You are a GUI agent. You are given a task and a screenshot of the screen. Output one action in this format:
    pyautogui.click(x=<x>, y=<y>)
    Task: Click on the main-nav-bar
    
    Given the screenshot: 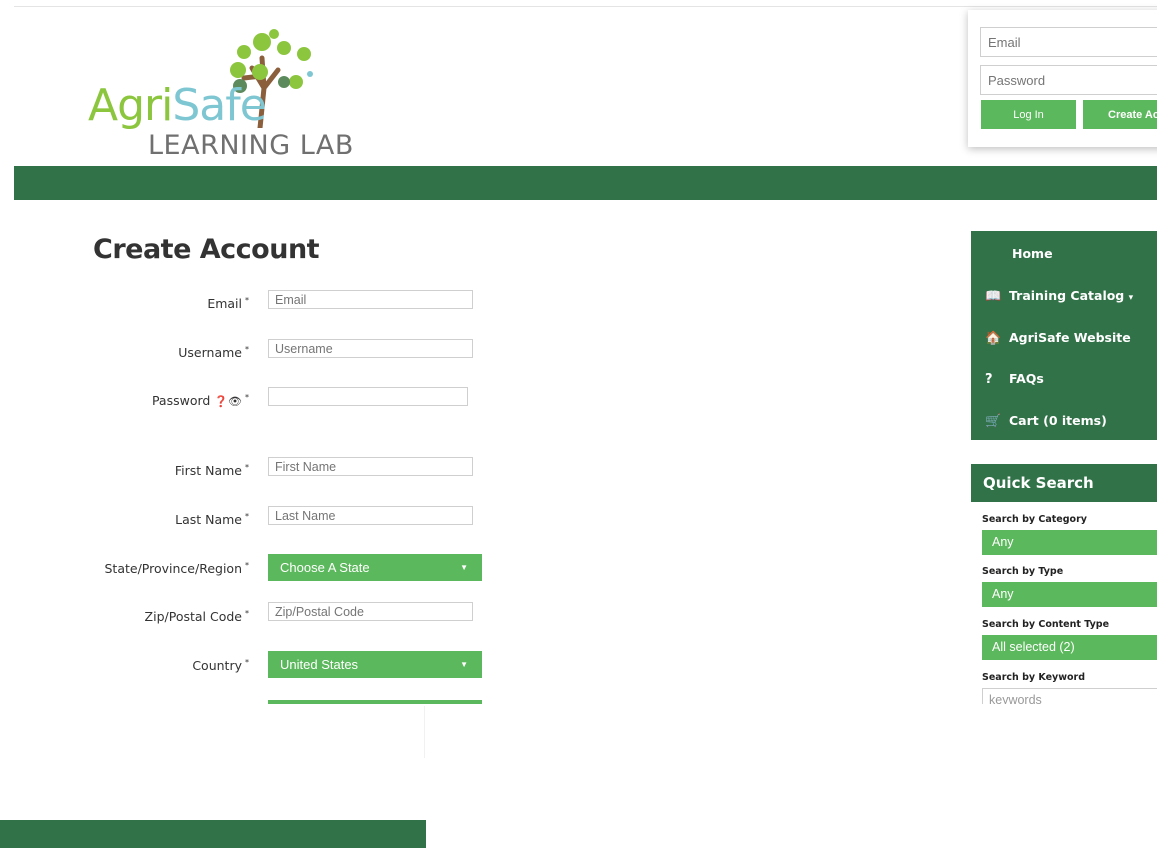 What is the action you would take?
    pyautogui.click(x=585, y=183)
    